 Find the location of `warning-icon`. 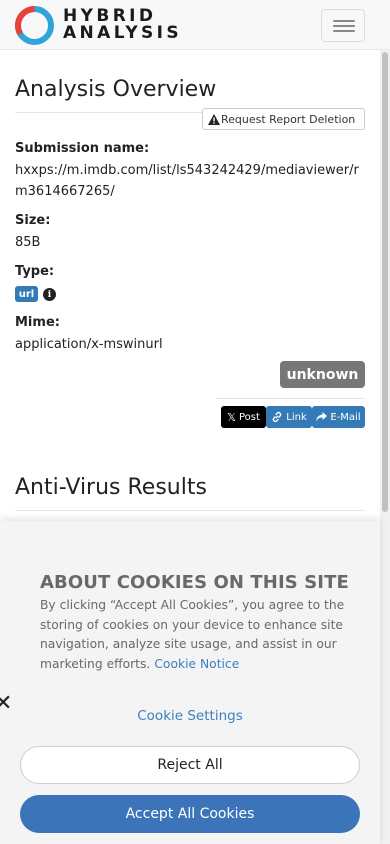

warning-icon is located at coordinates (214, 119).